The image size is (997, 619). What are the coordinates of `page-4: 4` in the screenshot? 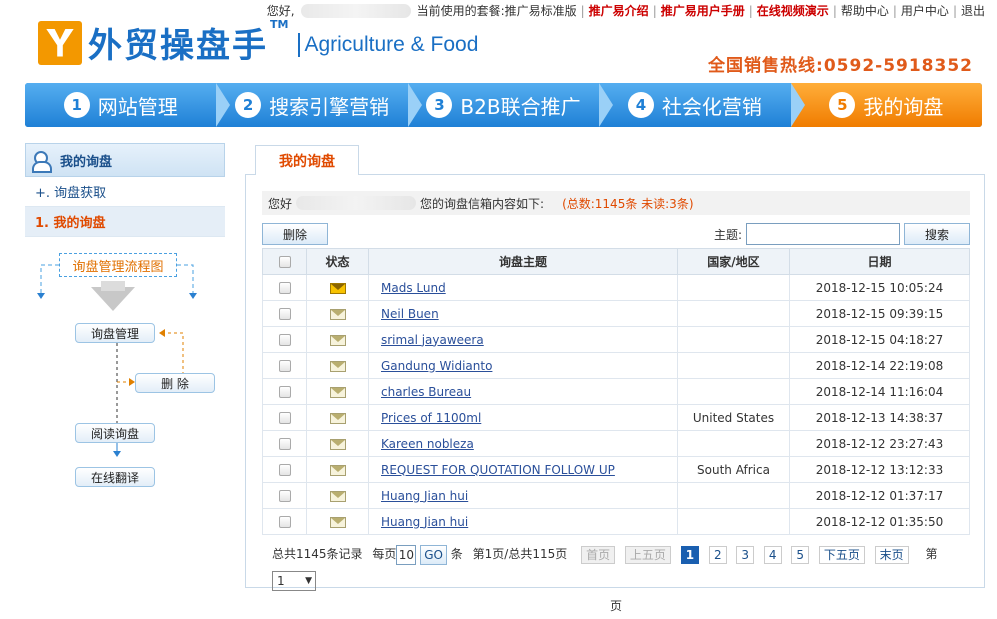 It's located at (772, 554).